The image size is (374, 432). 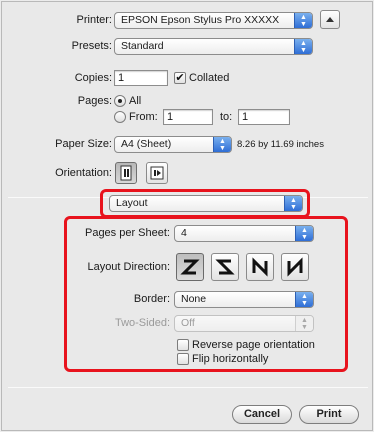 What do you see at coordinates (146, 144) in the screenshot?
I see `paper-size-value: A4 (Sheet)` at bounding box center [146, 144].